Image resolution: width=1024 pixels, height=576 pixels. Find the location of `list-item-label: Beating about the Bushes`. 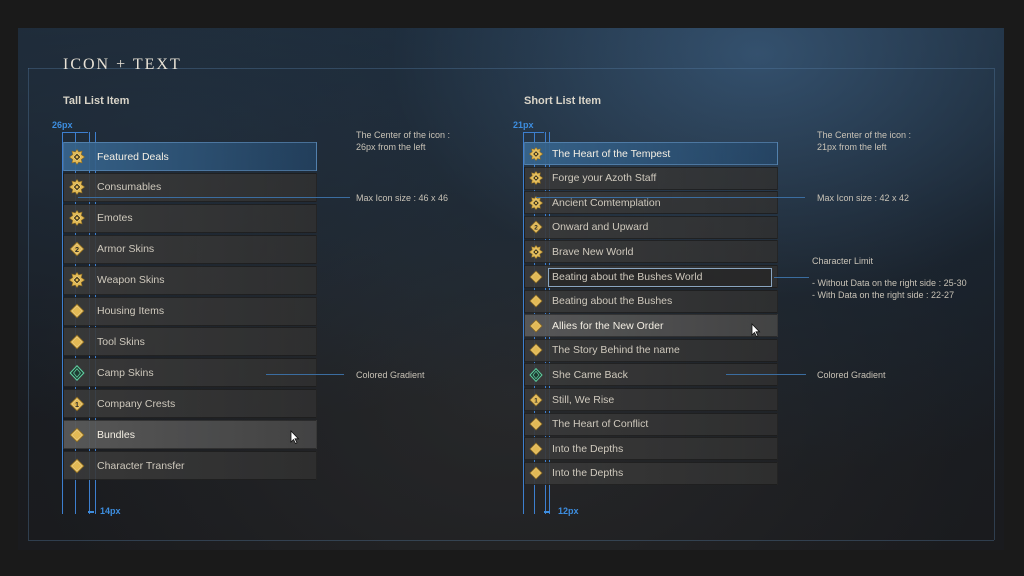

list-item-label: Beating about the Bushes is located at coordinates (612, 301).